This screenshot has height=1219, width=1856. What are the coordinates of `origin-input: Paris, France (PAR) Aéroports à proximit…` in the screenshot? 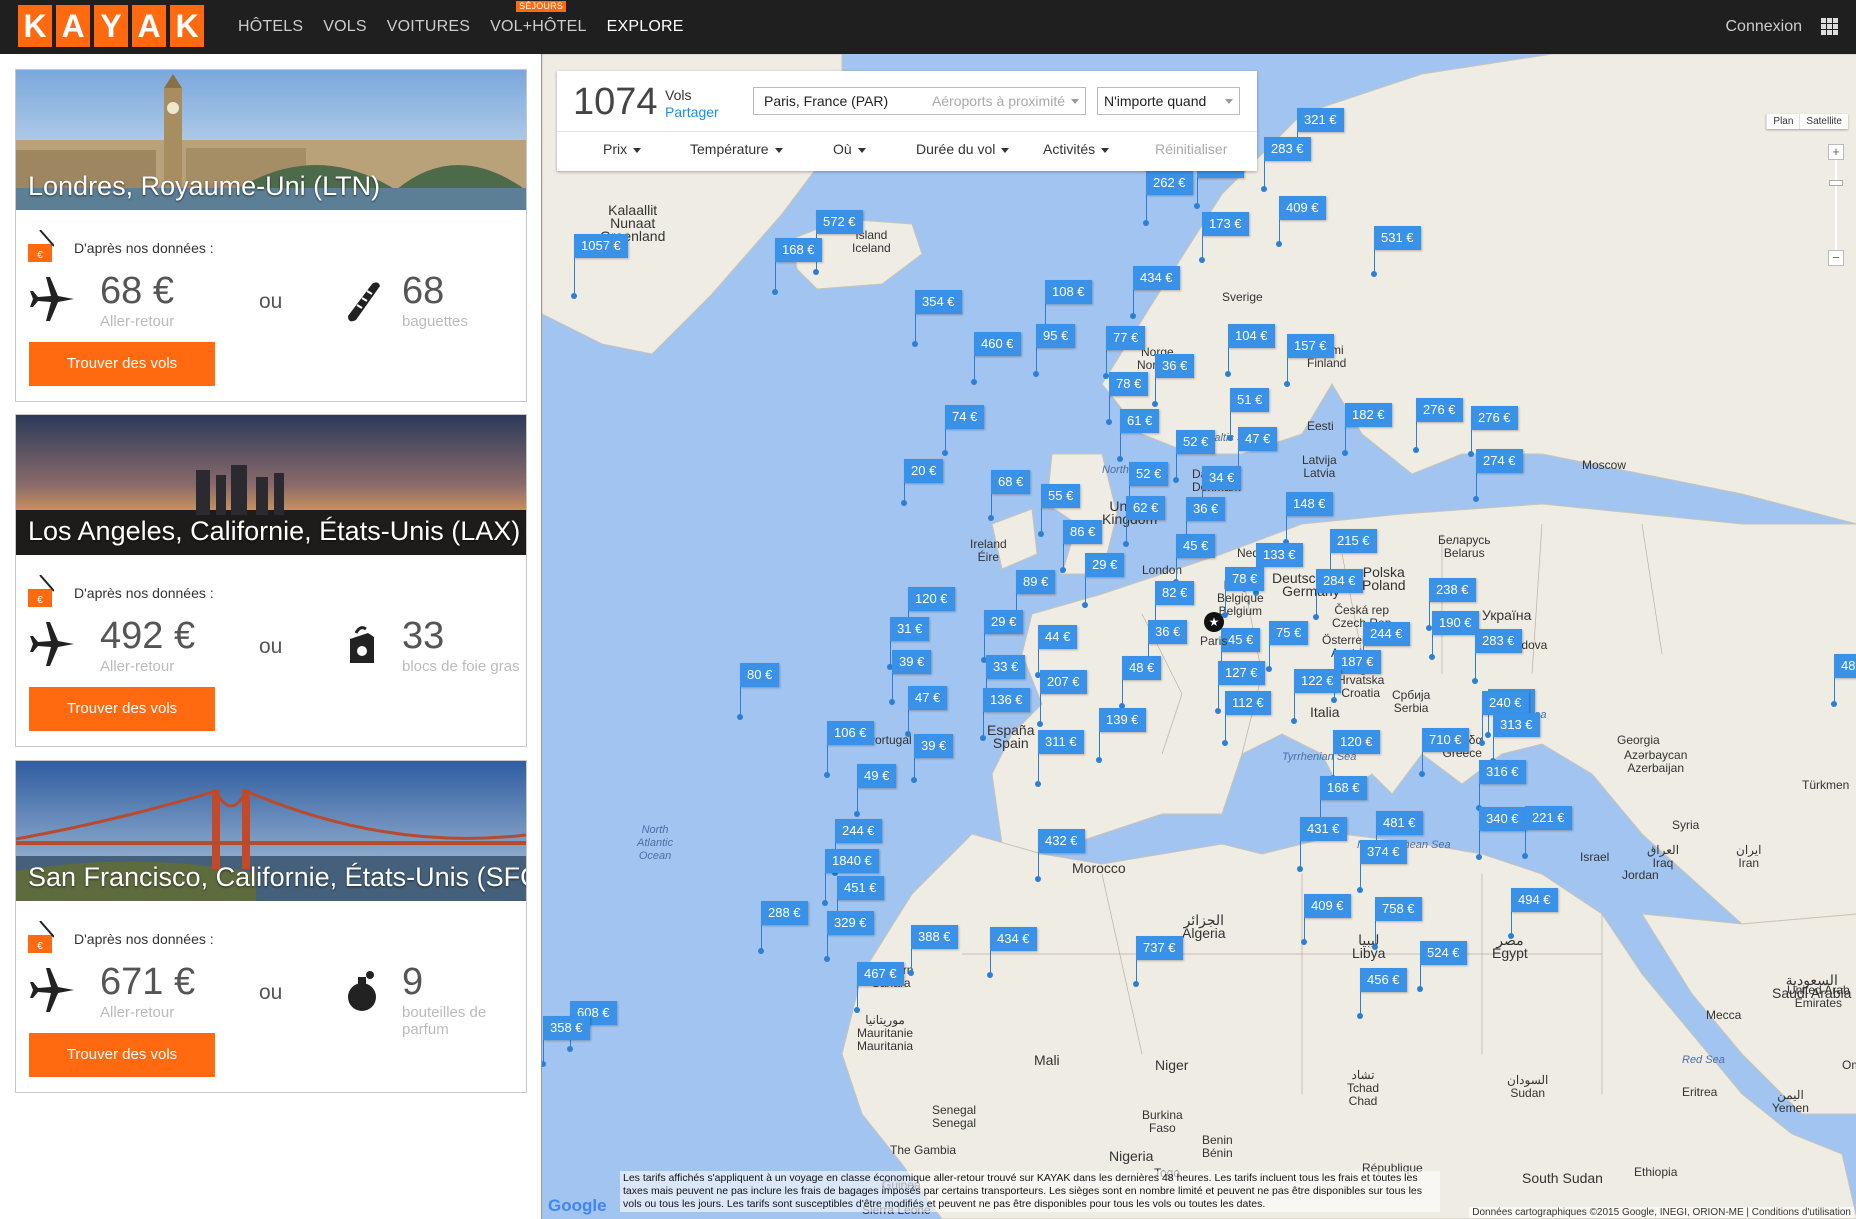 It's located at (919, 101).